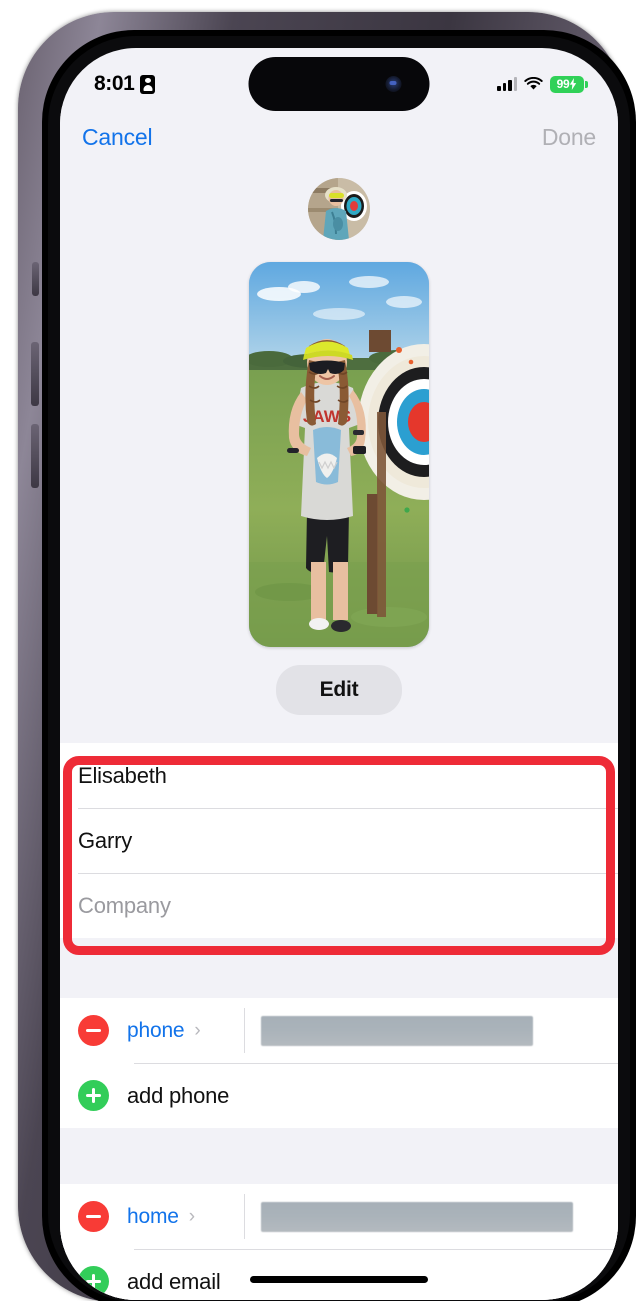 Image resolution: width=642 pixels, height=1301 pixels. I want to click on phone-label-cell: phone ›, so click(186, 1030).